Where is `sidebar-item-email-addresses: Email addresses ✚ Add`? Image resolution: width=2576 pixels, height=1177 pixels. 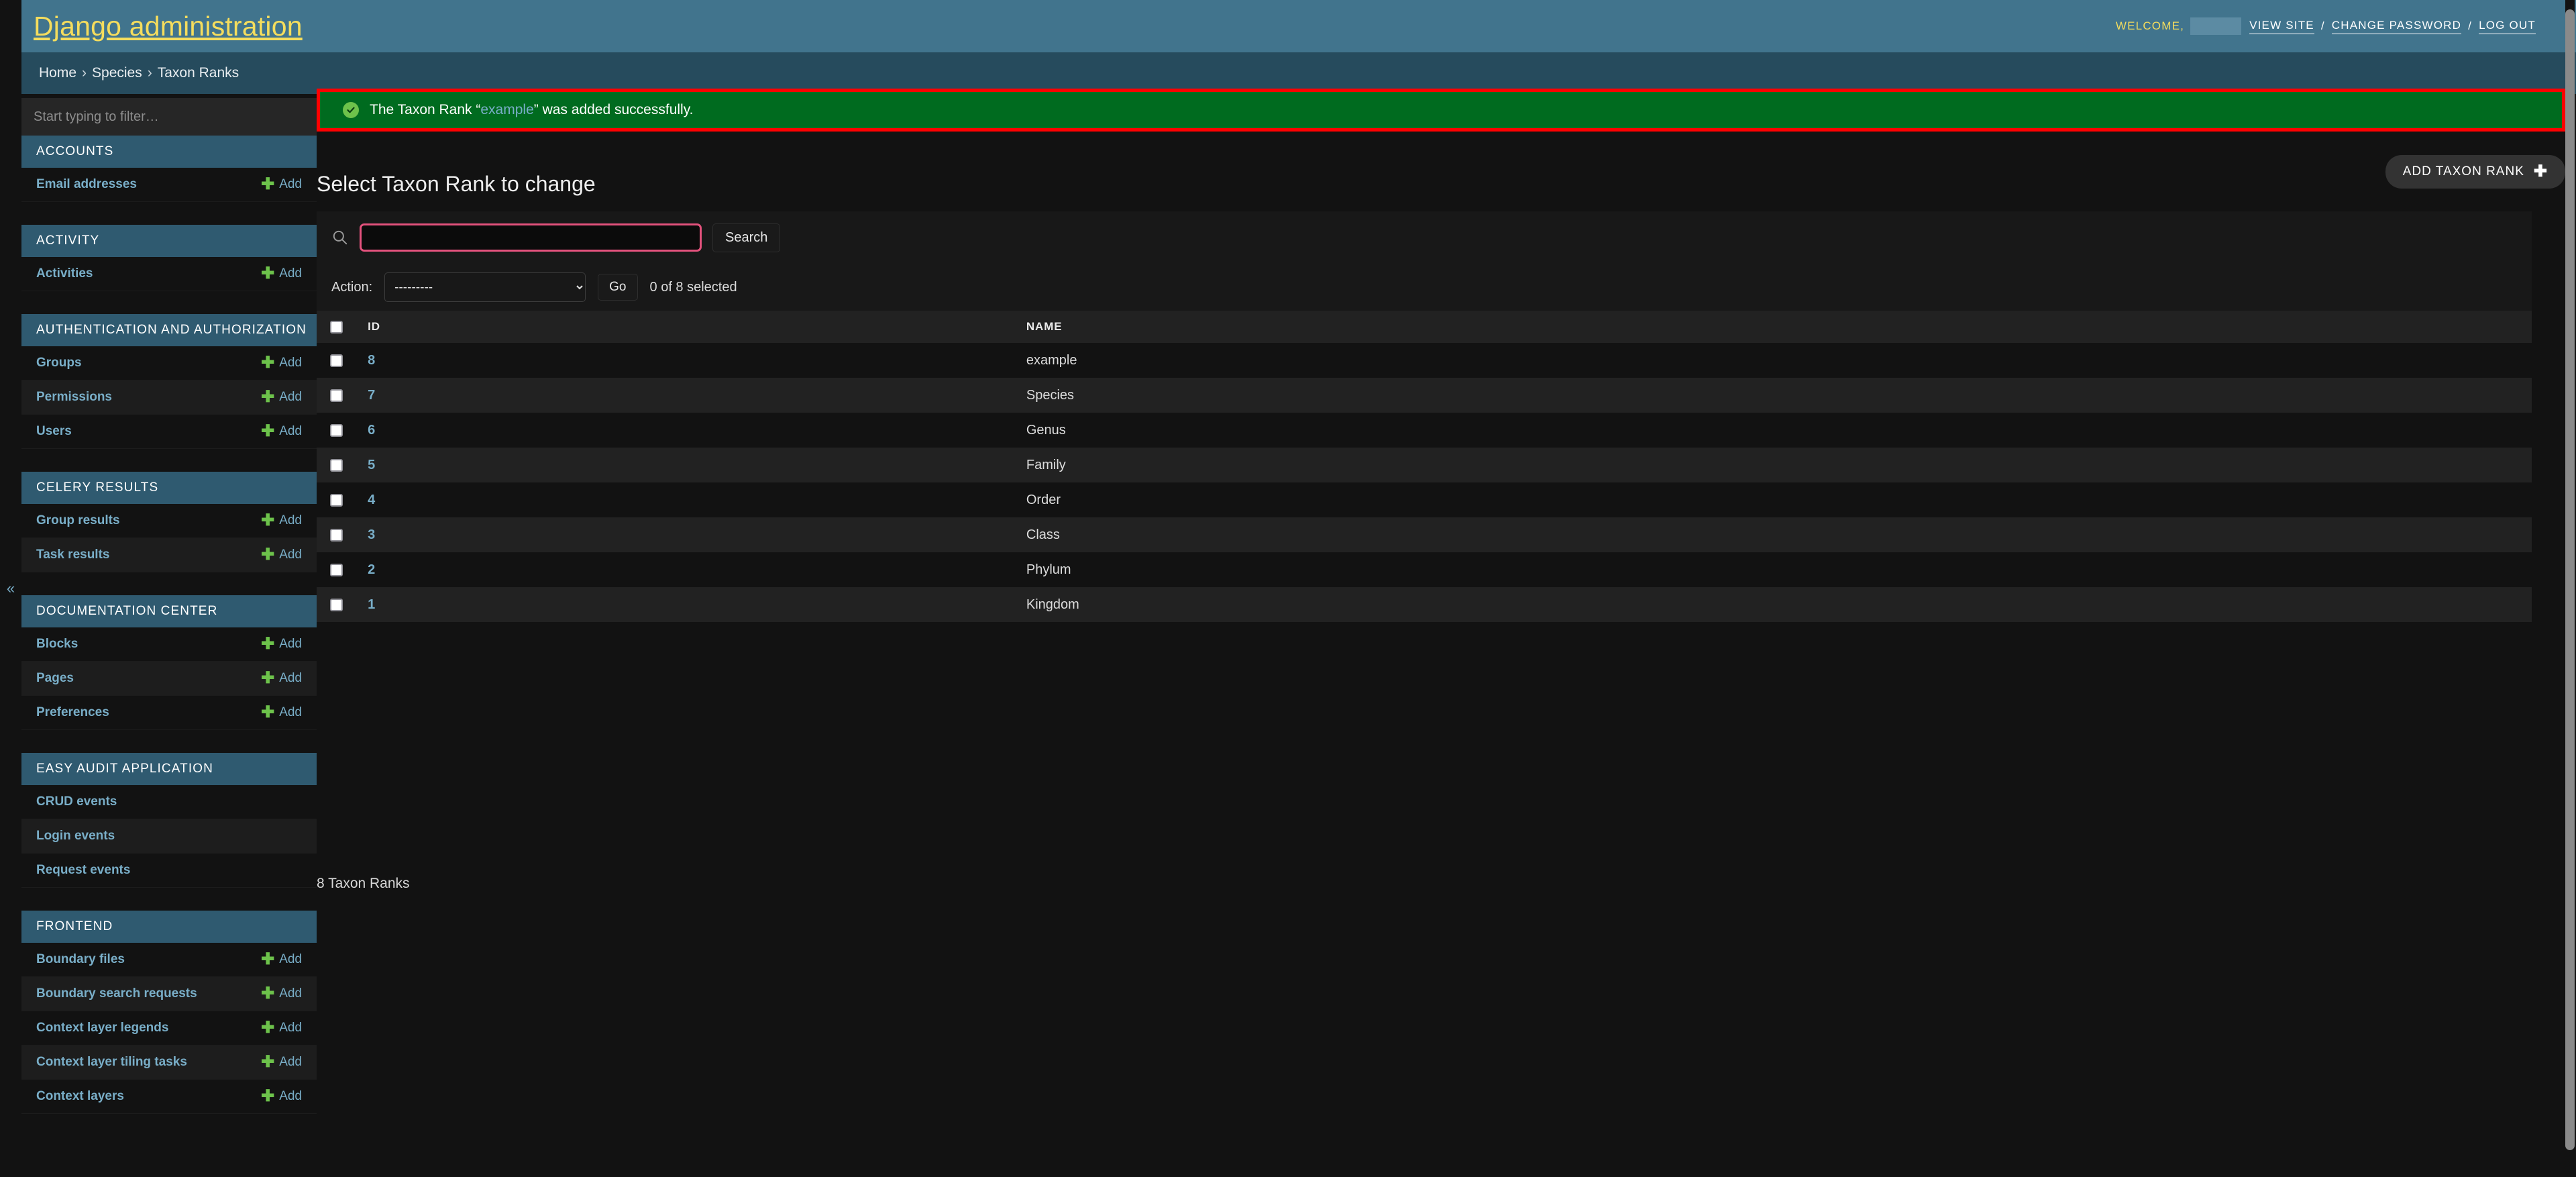
sidebar-item-email-addresses: Email addresses ✚ Add is located at coordinates (169, 185).